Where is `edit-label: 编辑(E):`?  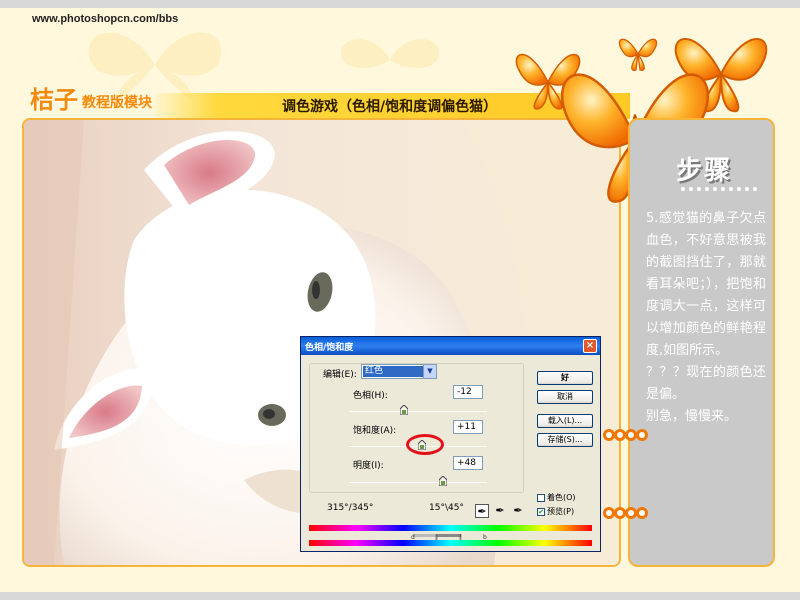
edit-label: 编辑(E): is located at coordinates (340, 375).